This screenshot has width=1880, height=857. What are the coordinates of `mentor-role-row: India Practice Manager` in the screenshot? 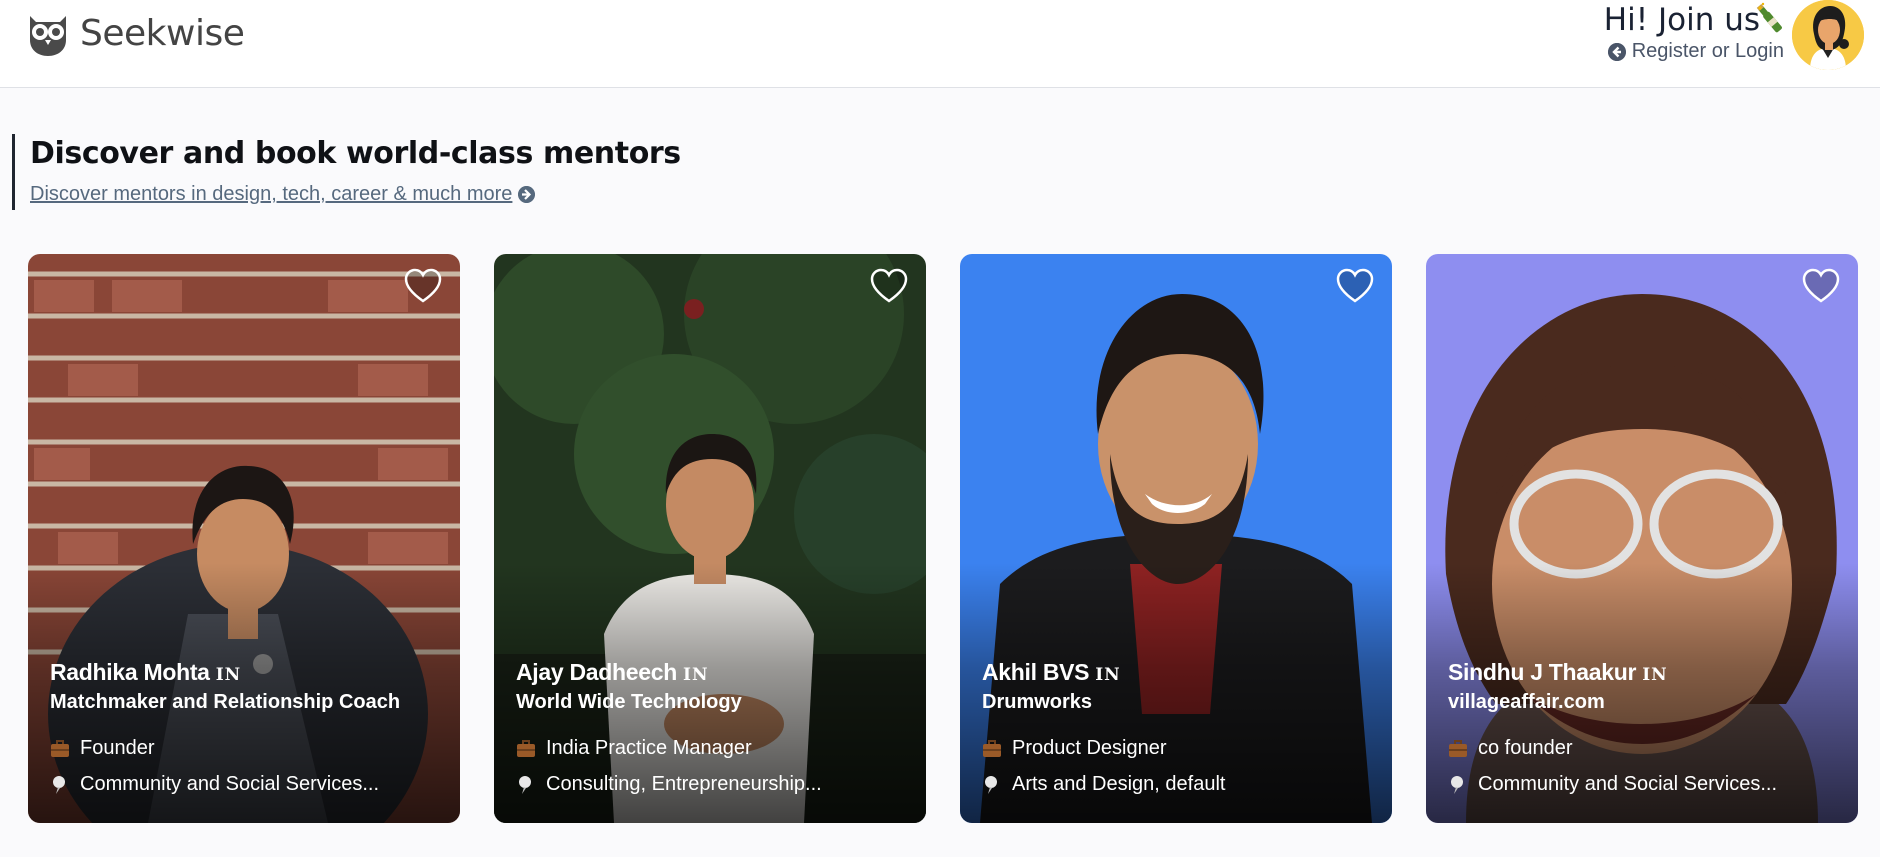 It's located at (634, 748).